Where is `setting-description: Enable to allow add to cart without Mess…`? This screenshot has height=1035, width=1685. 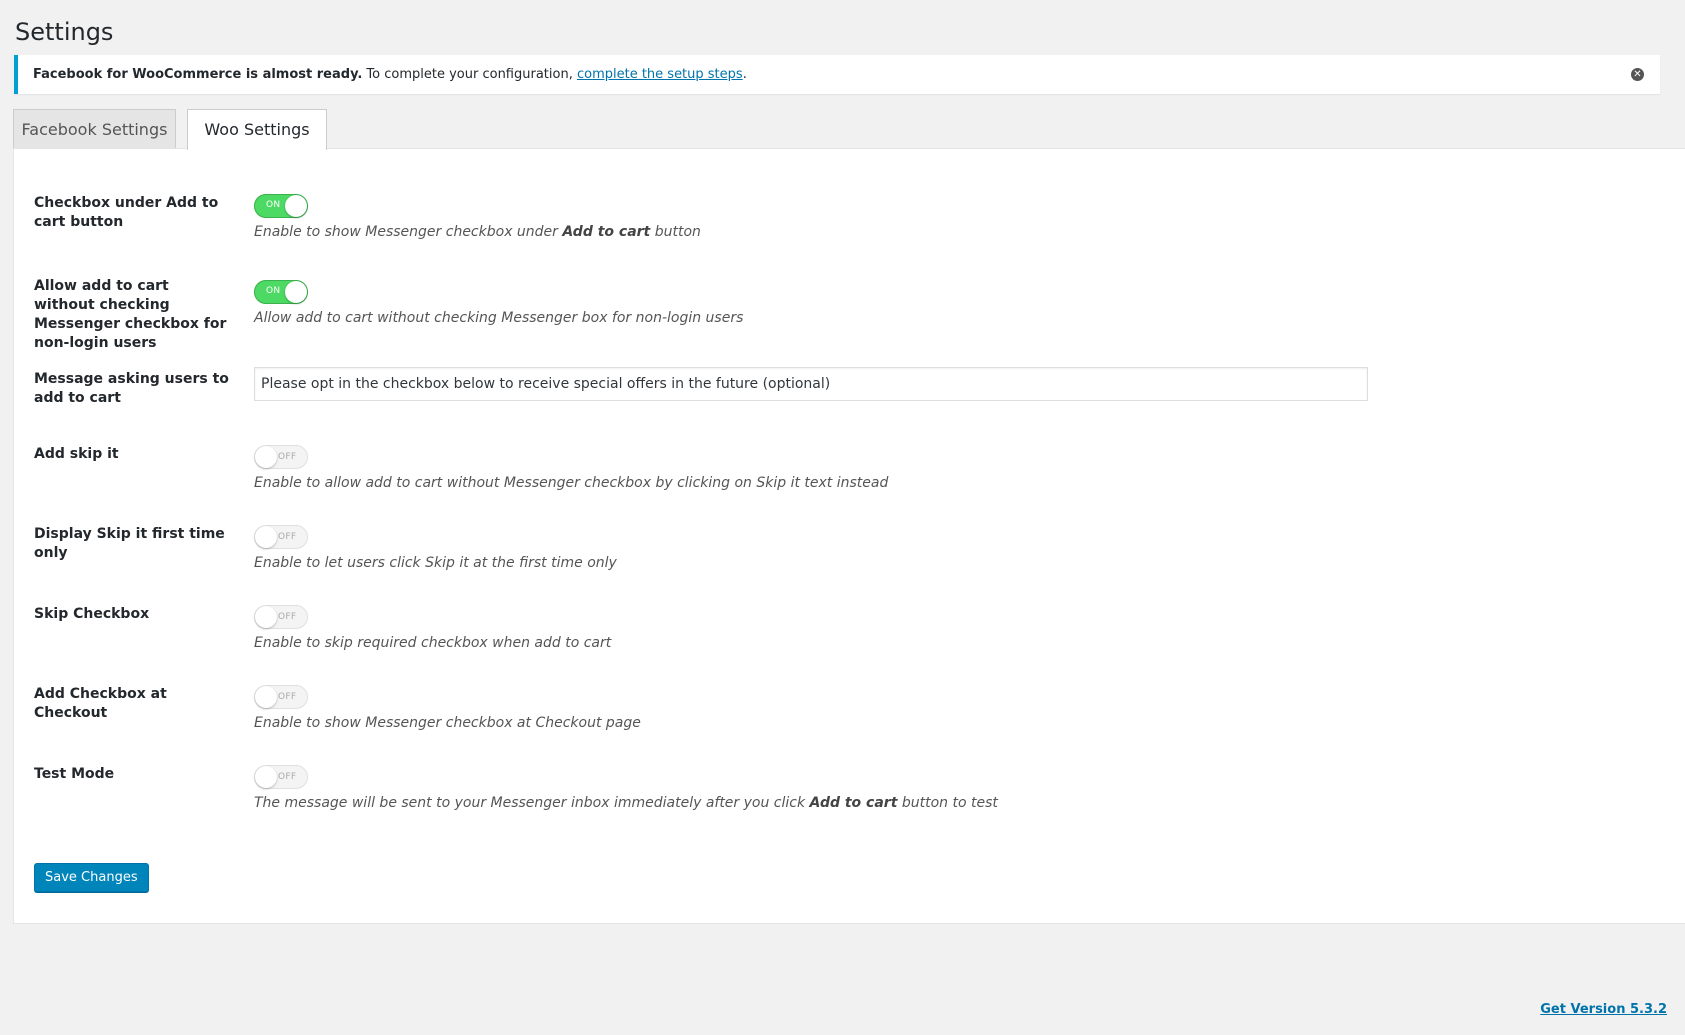
setting-description: Enable to allow add to cart without Mess… is located at coordinates (571, 483).